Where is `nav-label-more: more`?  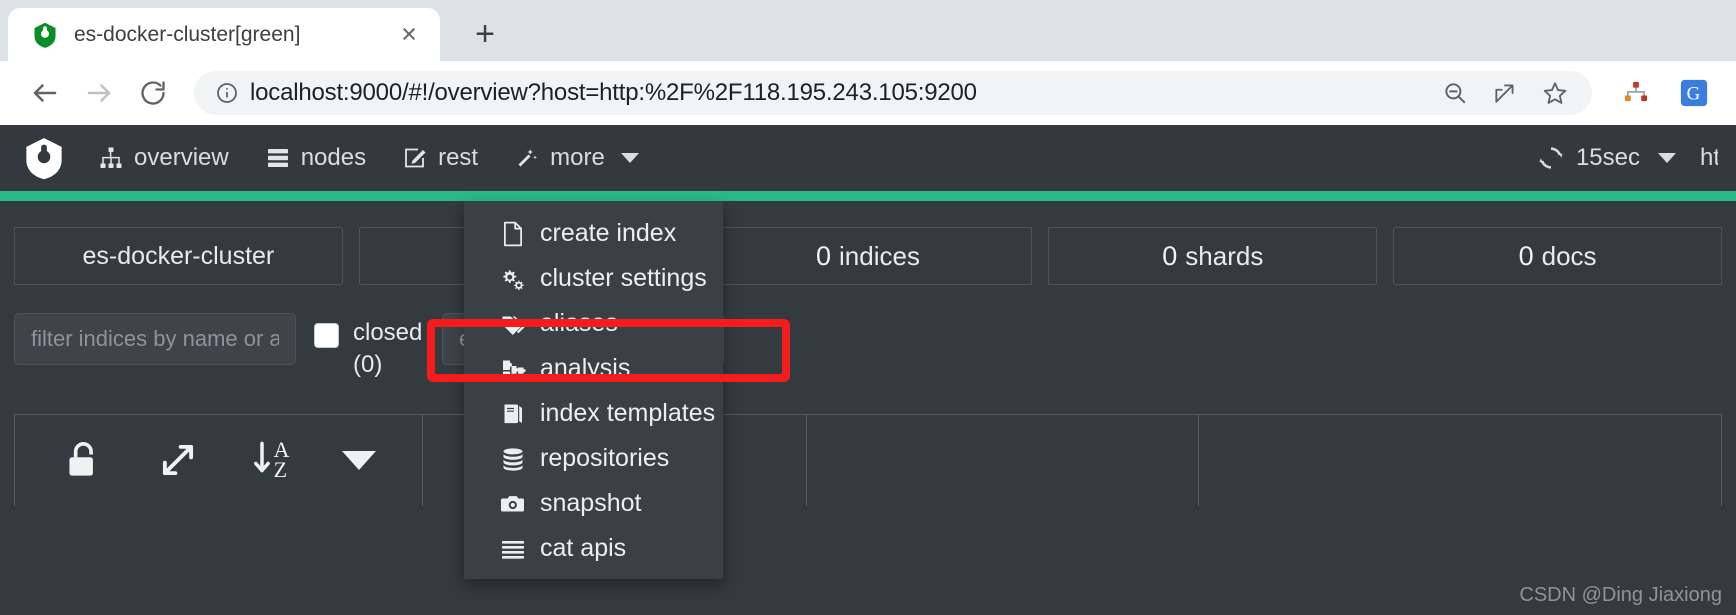
nav-label-more: more is located at coordinates (577, 157).